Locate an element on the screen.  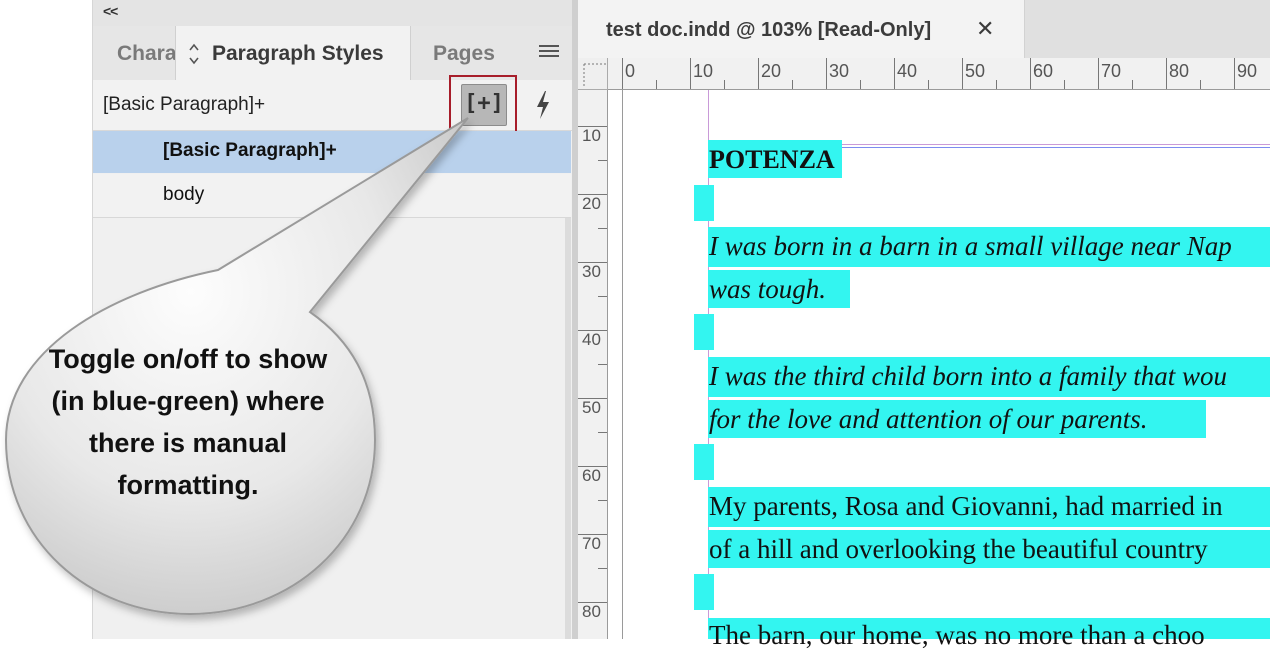
style-override-highlighter-button: [+] is located at coordinates (484, 105).